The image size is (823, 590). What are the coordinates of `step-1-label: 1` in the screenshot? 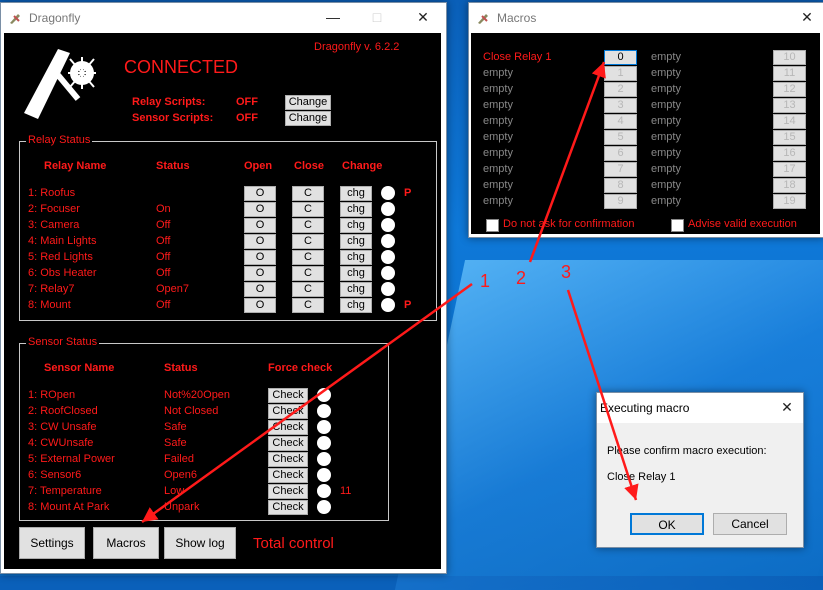 It's located at (485, 281).